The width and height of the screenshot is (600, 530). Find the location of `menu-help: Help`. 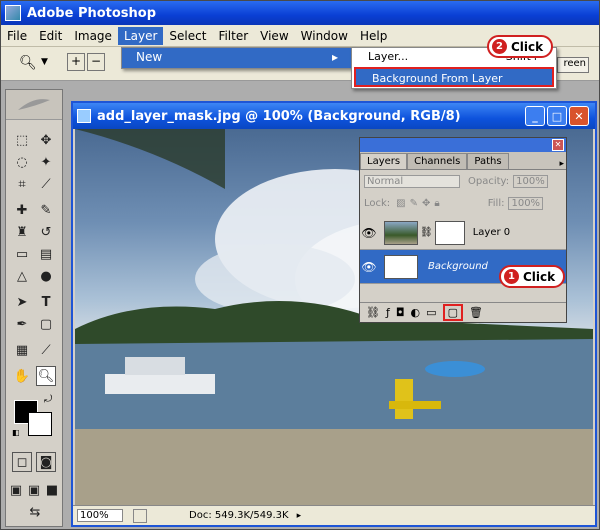

menu-help: Help is located at coordinates (373, 36).